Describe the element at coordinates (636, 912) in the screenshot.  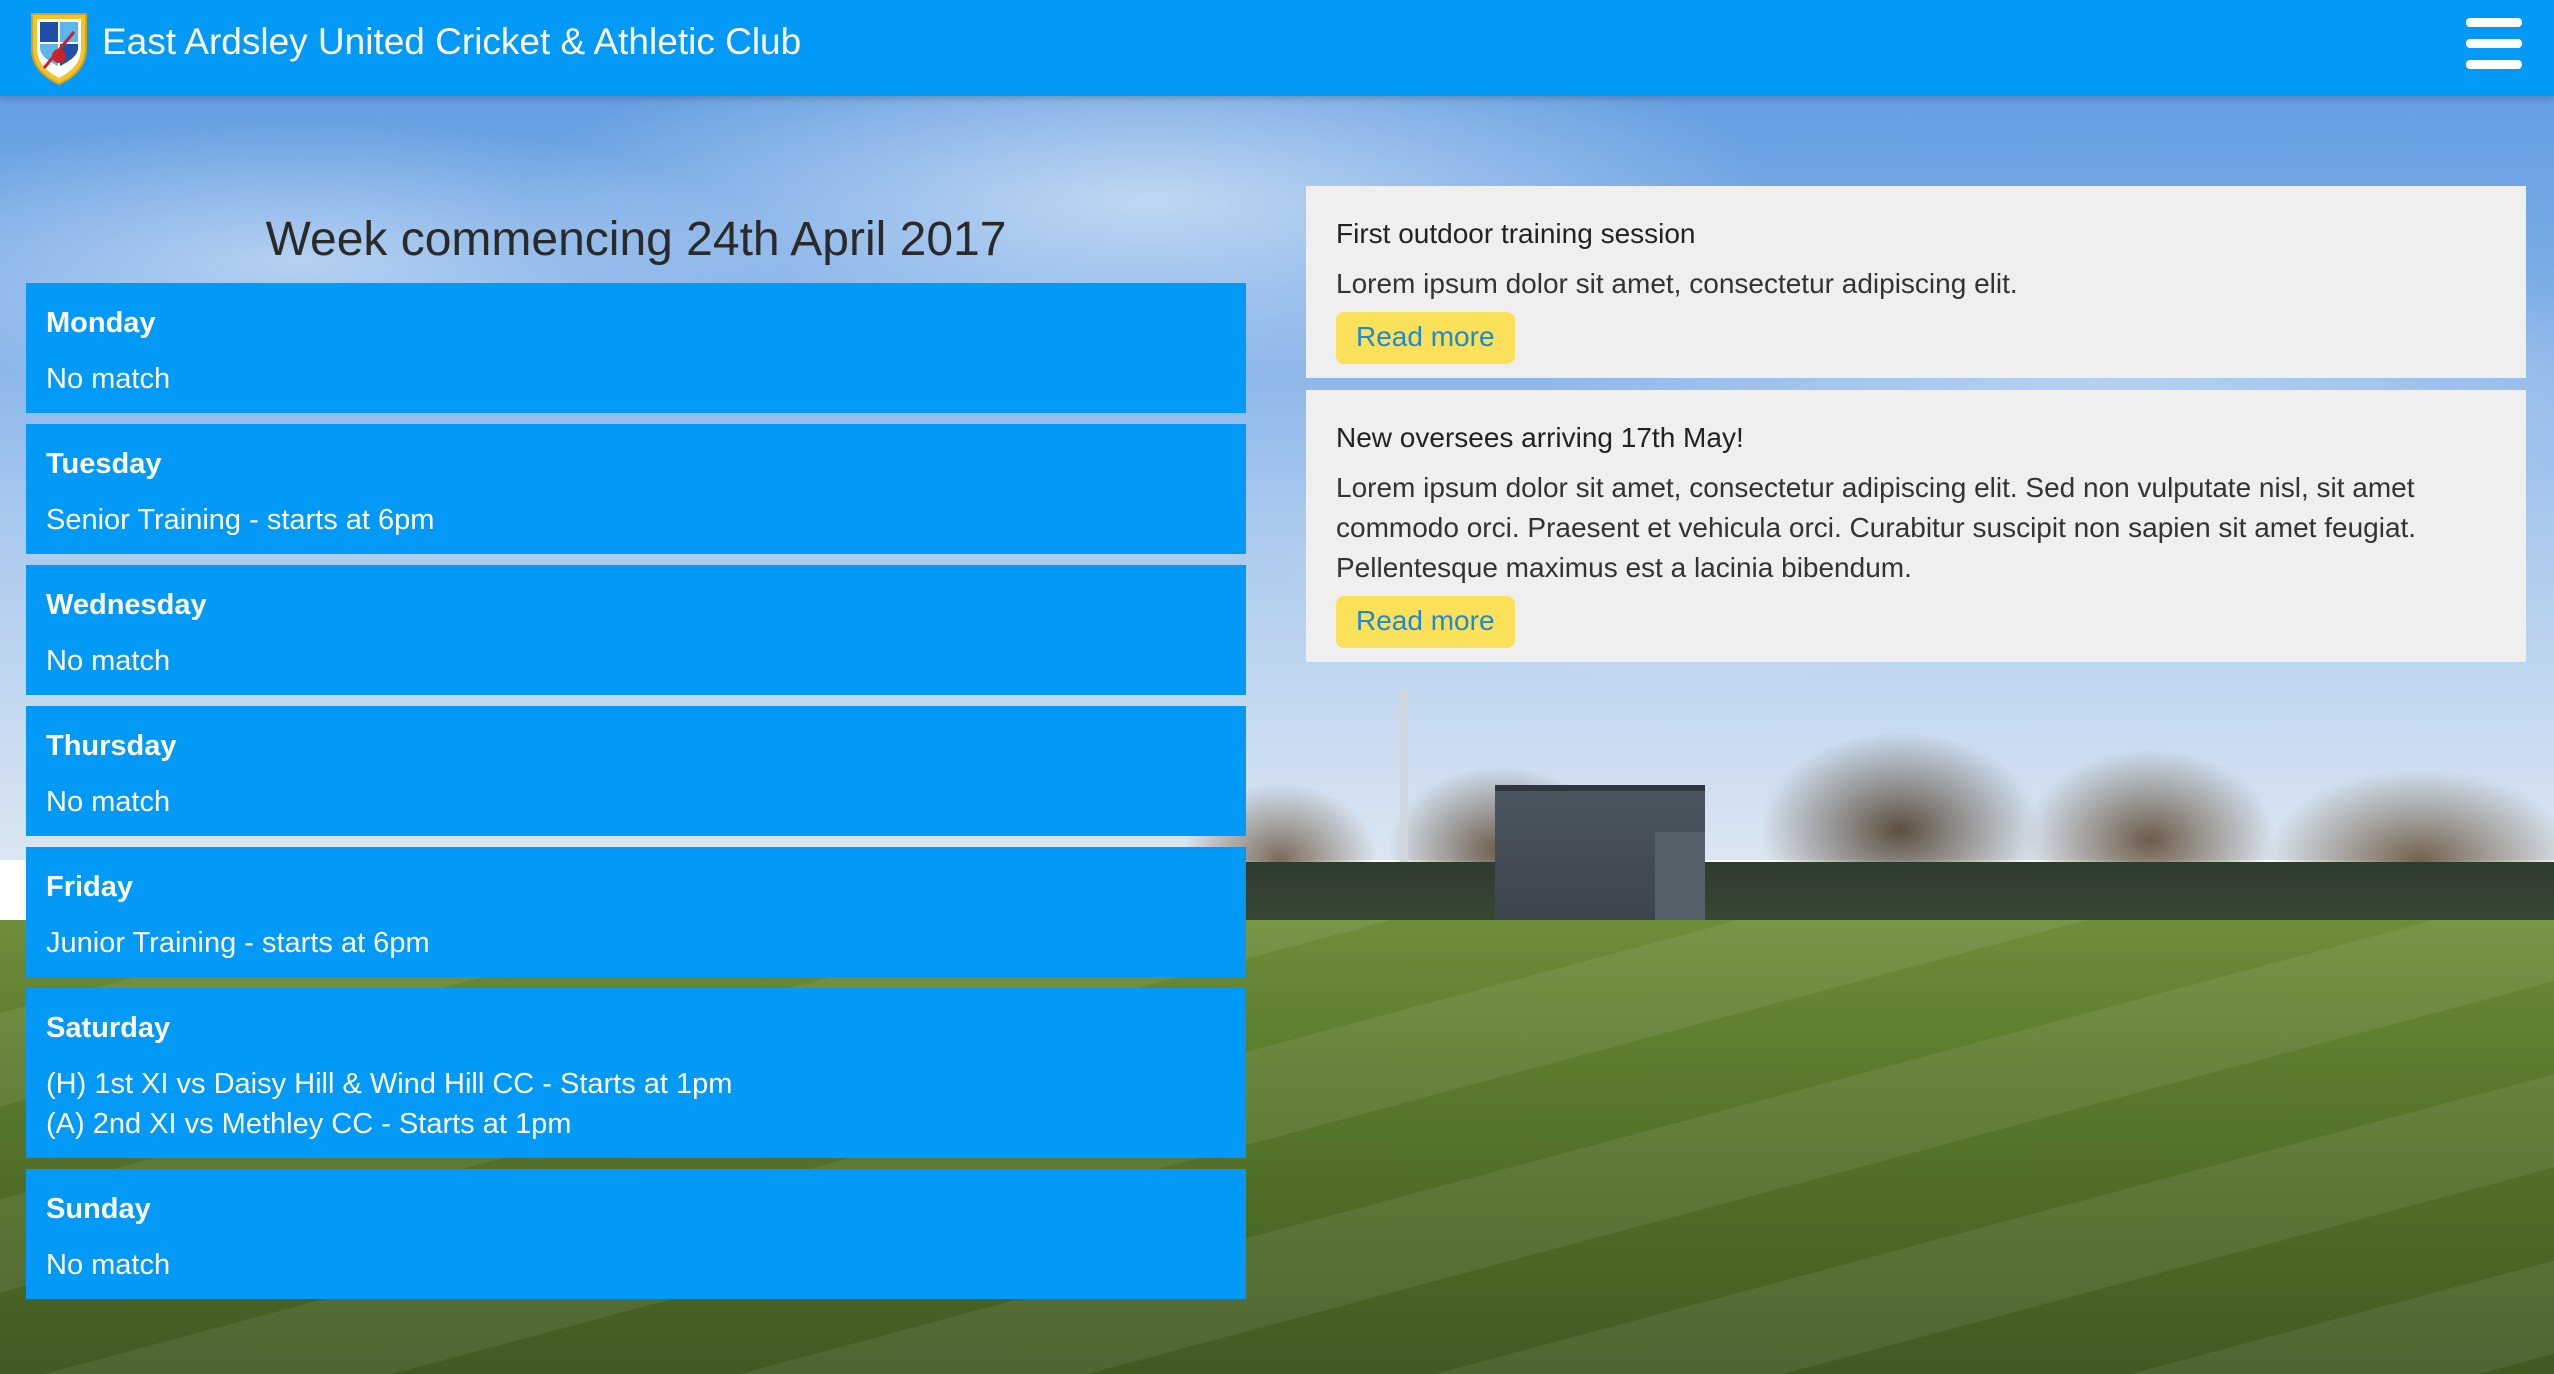
I see `day-card-friday: Friday Junior Training - starts at 6pm` at that location.